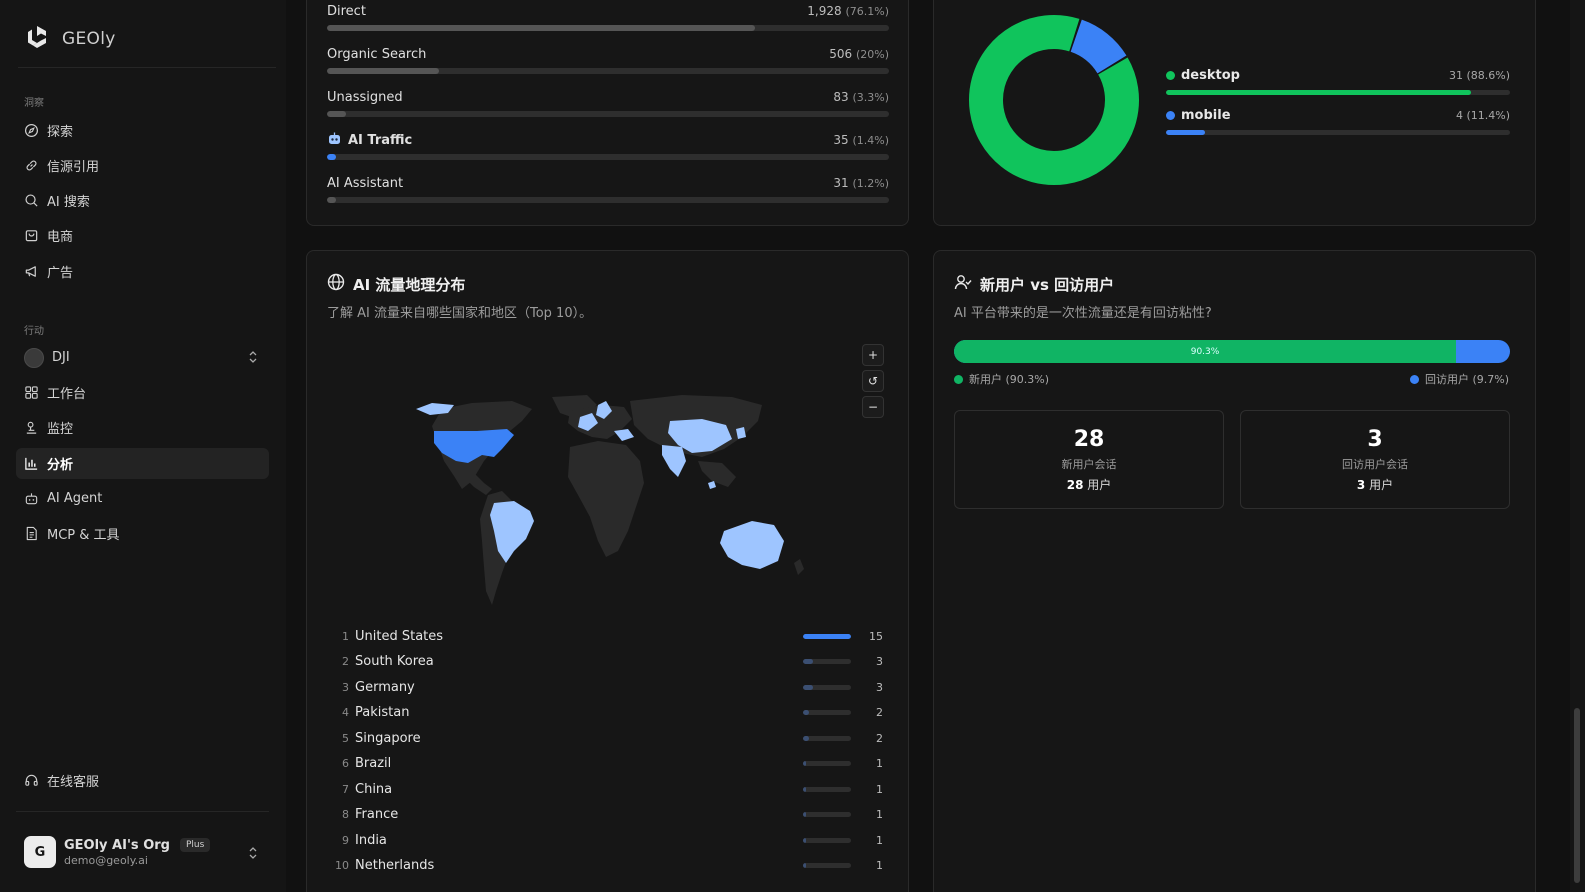 The height and width of the screenshot is (892, 1585). I want to click on sidebar-item-label: 电商, so click(60, 237).